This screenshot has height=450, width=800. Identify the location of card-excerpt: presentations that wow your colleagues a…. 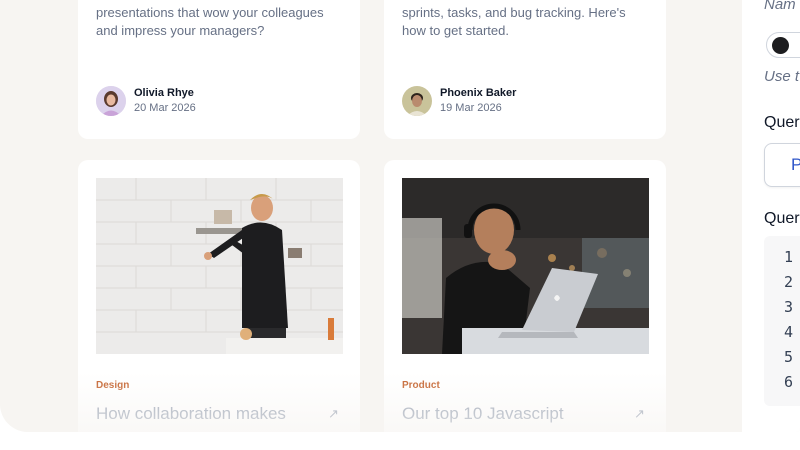
(210, 21).